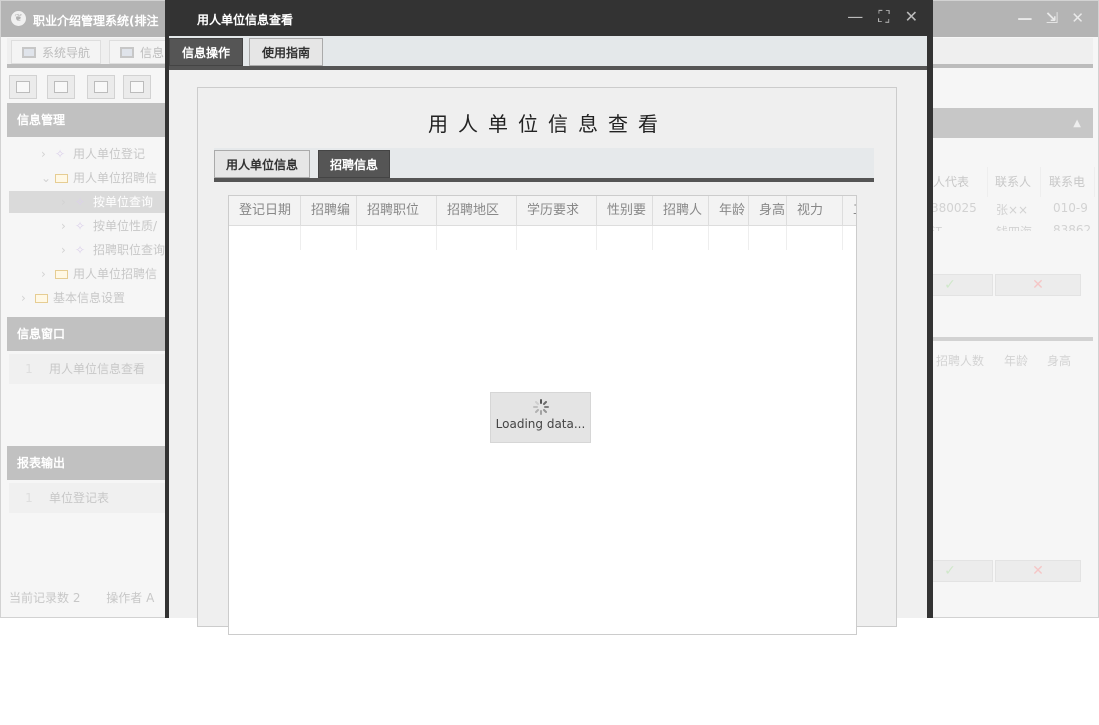  What do you see at coordinates (262, 164) in the screenshot?
I see `tab-employer-info: 用人单位信息` at bounding box center [262, 164].